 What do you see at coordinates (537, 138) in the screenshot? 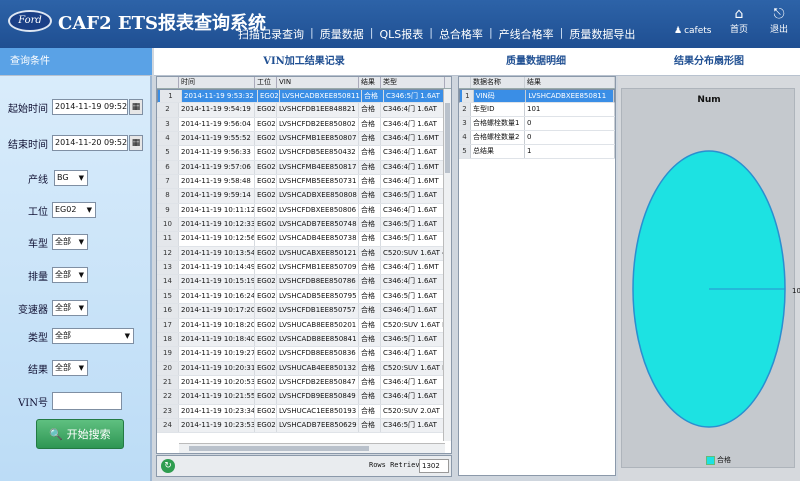
I see `table-row: 4 合格螺栓数量2 0` at bounding box center [537, 138].